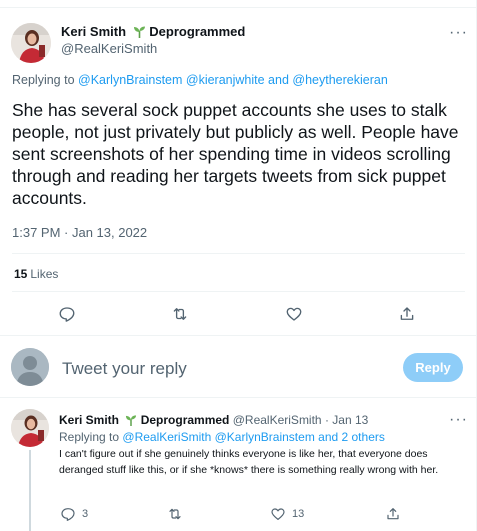 The height and width of the screenshot is (531, 477). Describe the element at coordinates (21, 274) in the screenshot. I see `likes-count: 15` at that location.